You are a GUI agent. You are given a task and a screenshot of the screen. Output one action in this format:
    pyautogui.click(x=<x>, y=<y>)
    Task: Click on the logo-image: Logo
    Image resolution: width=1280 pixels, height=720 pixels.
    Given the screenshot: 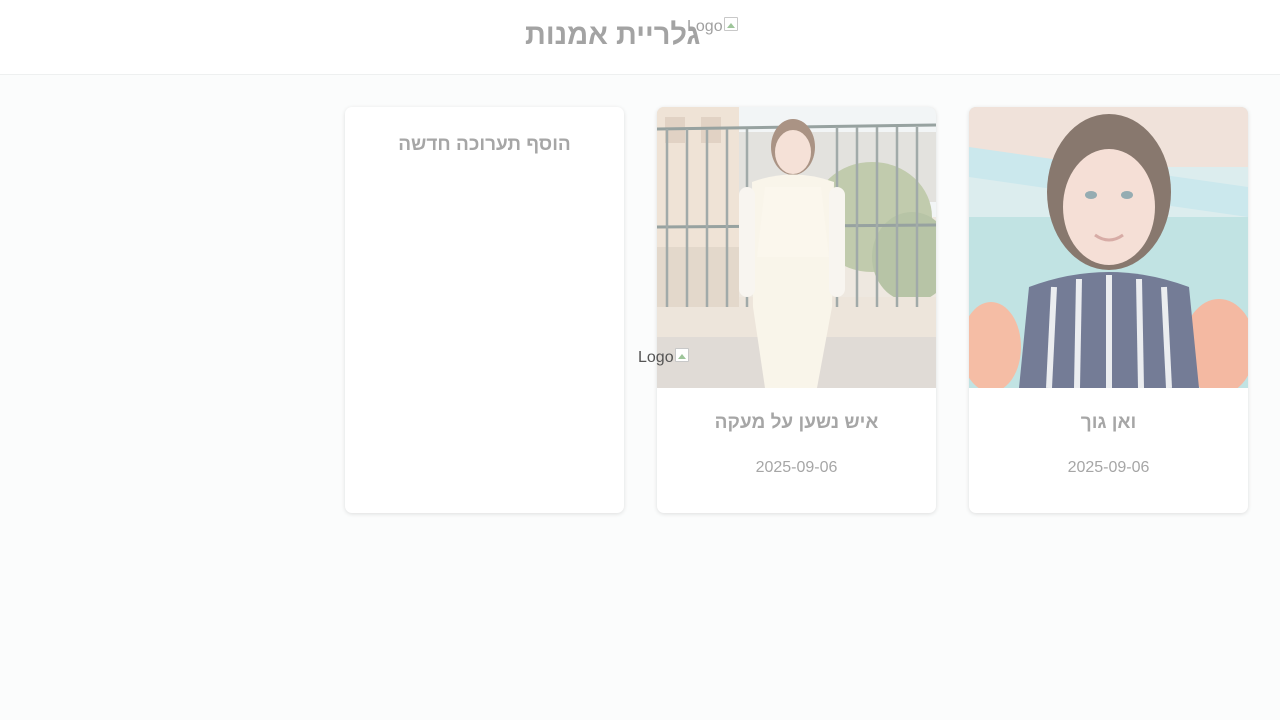 What is the action you would take?
    pyautogui.click(x=712, y=26)
    